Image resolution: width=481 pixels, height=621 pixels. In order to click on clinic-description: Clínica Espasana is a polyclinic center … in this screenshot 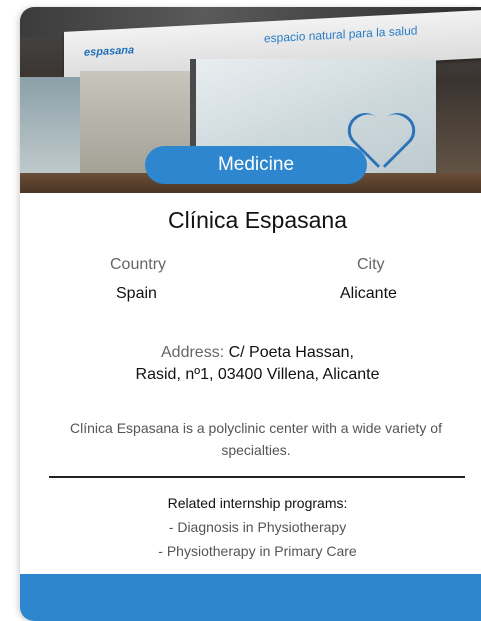, I will do `click(256, 439)`.